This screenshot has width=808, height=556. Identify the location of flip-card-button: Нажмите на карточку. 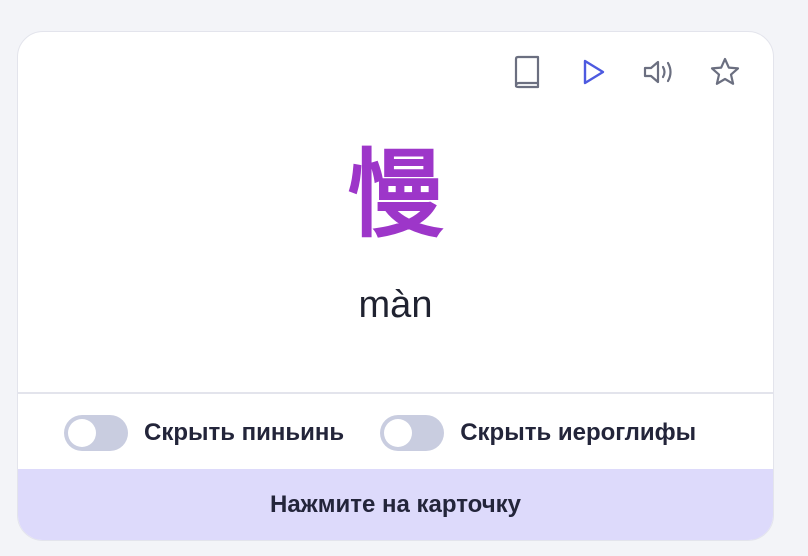
(395, 504).